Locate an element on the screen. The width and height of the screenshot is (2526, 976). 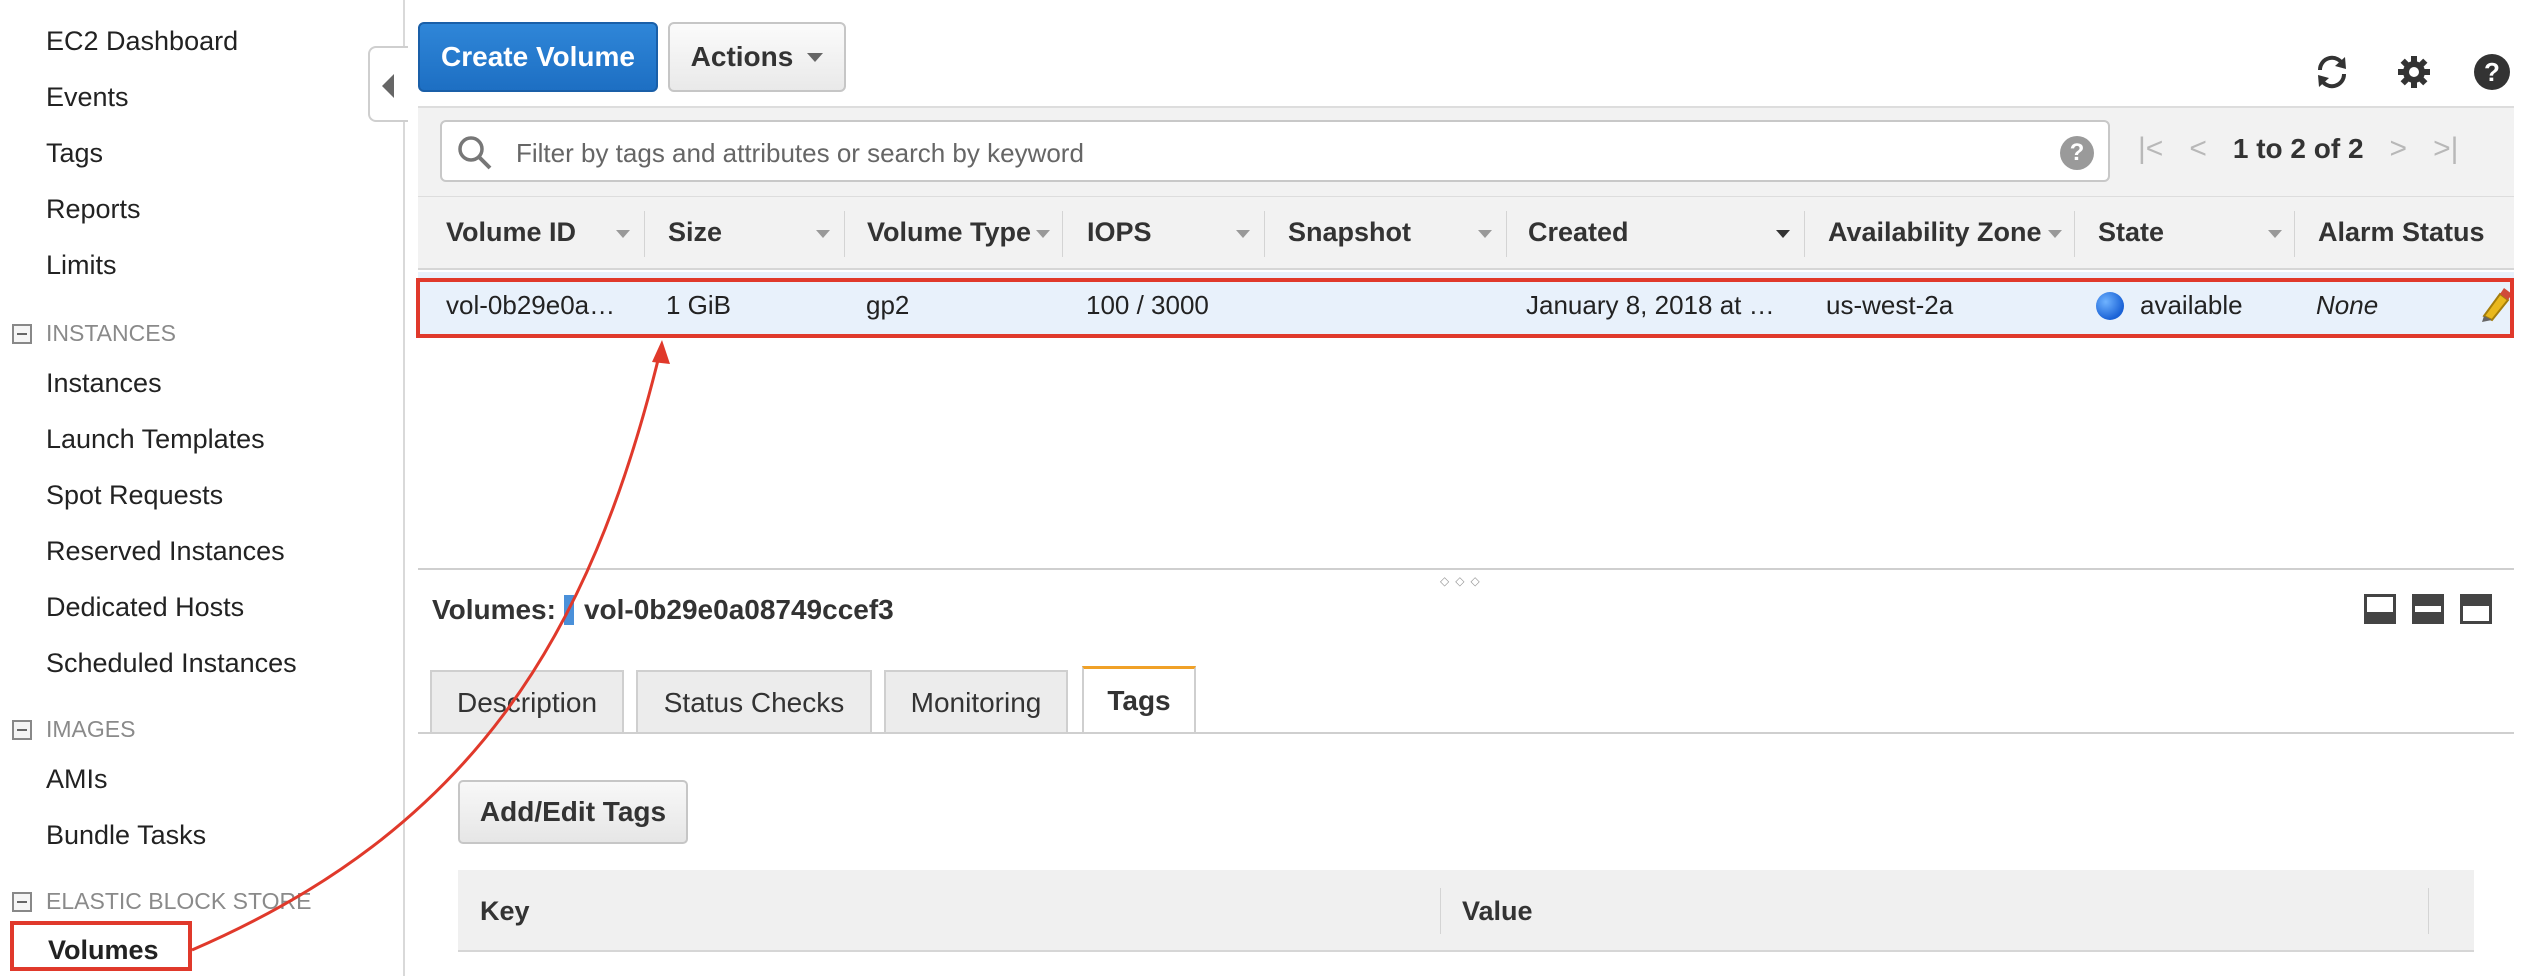
search-help-icon: ? is located at coordinates (2077, 153).